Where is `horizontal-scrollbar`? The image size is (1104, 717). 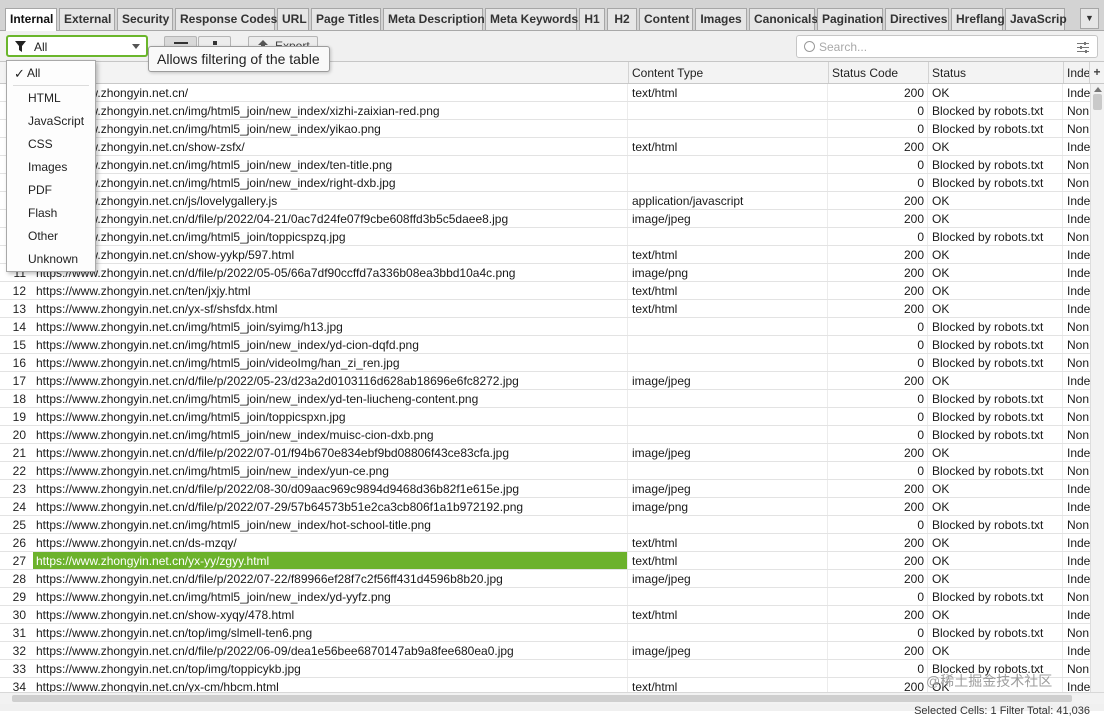 horizontal-scrollbar is located at coordinates (552, 698).